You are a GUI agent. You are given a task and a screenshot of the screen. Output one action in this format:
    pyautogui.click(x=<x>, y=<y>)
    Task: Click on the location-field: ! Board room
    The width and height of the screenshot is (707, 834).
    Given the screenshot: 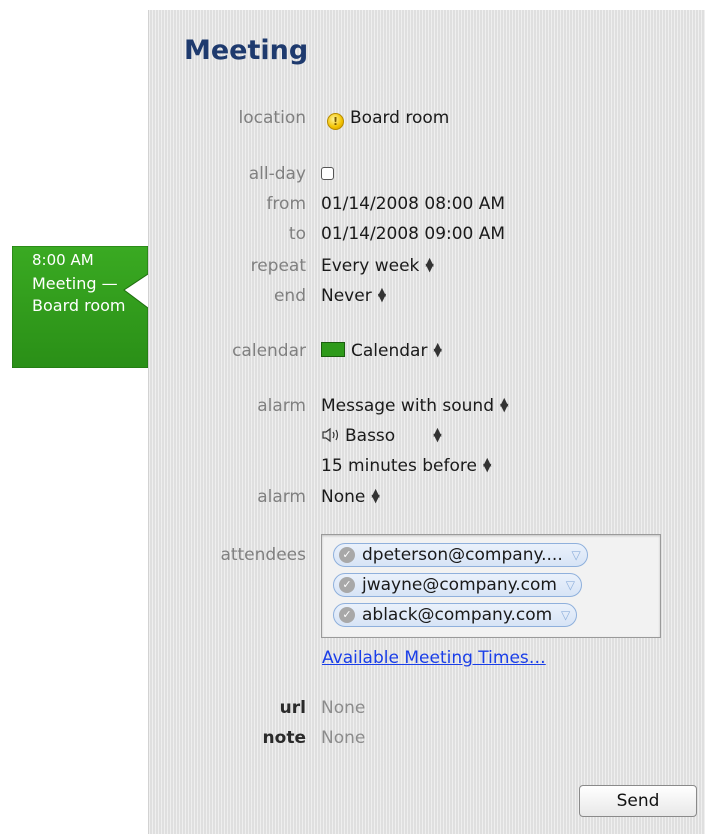 What is the action you would take?
    pyautogui.click(x=388, y=119)
    